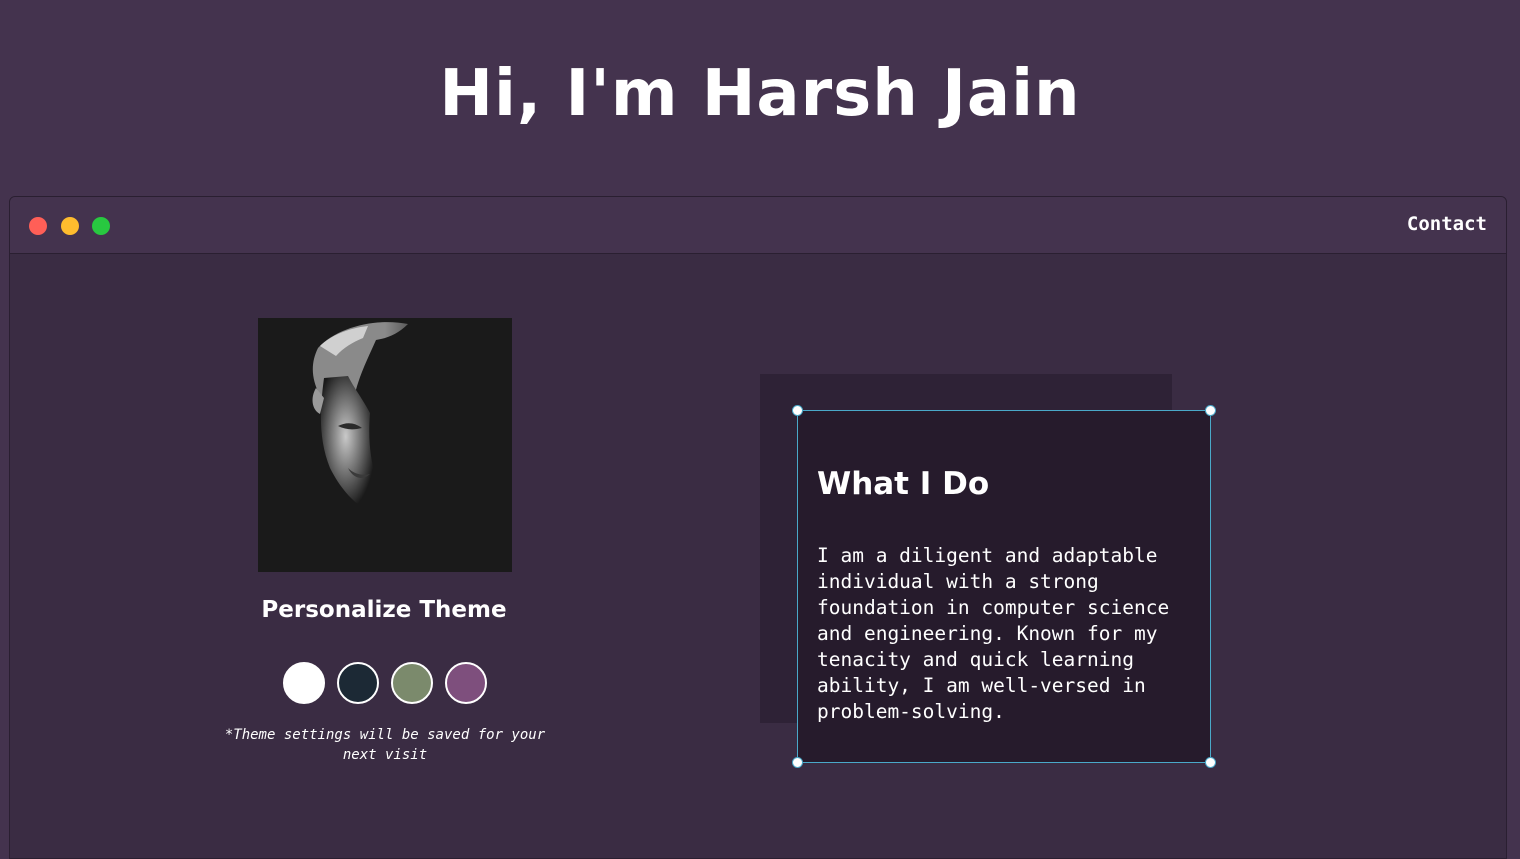  I want to click on portrait-photo-icon, so click(385, 445).